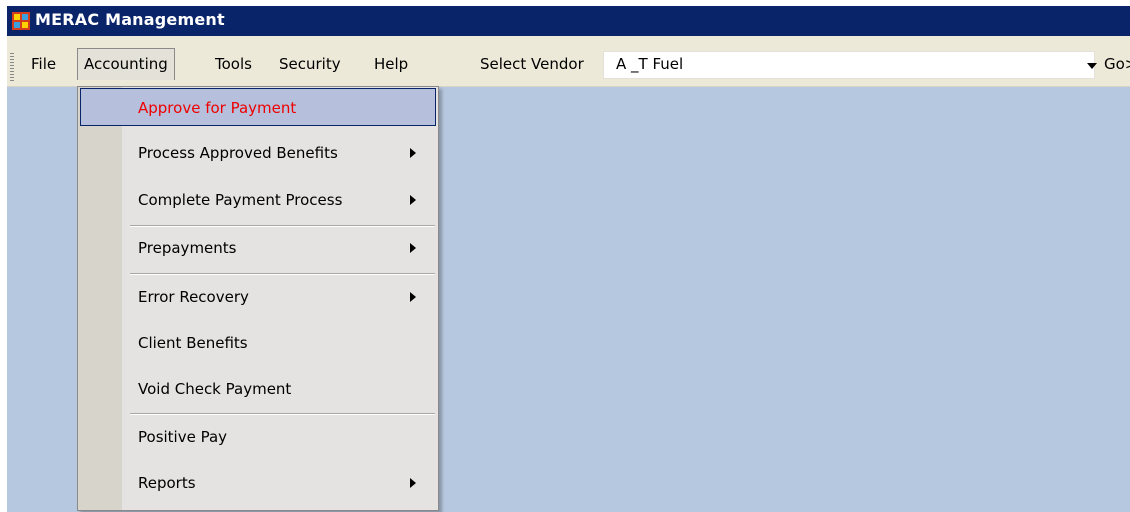 This screenshot has height=512, width=1130. I want to click on window-title: MERAC Management, so click(130, 19).